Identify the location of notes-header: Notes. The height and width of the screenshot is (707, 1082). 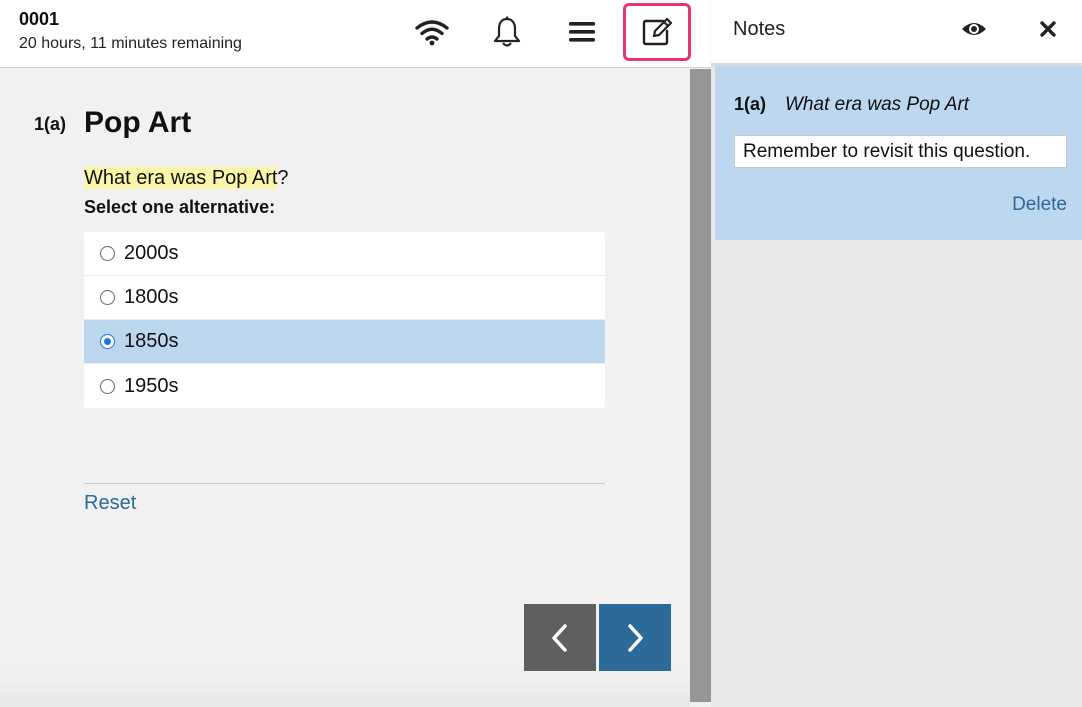
(896, 32).